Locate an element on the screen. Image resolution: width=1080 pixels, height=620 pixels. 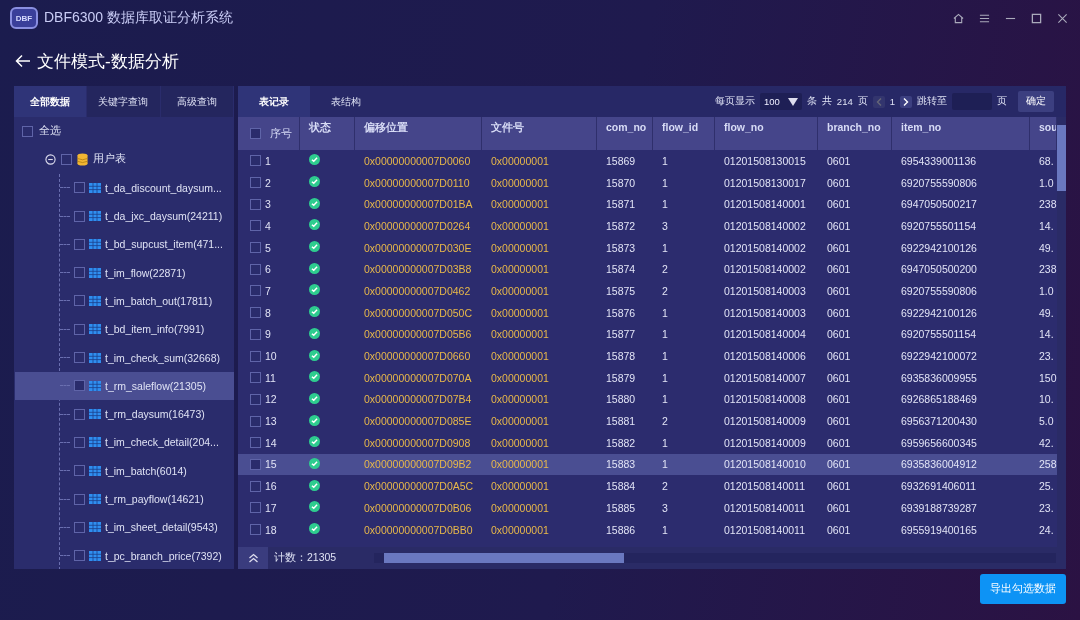
tree-item: 用户表 is located at coordinates (109, 159).